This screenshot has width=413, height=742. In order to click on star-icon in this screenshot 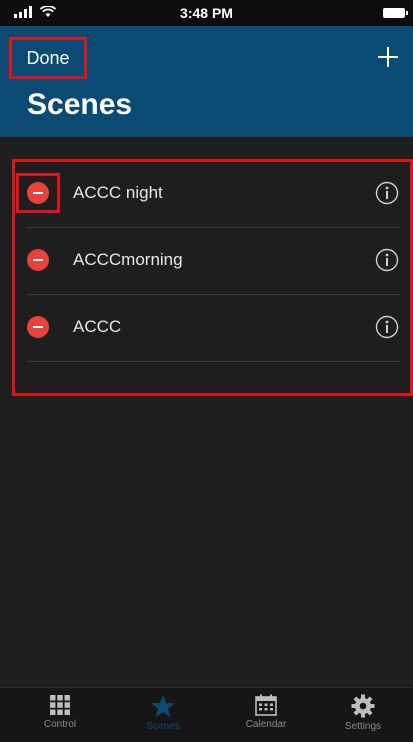, I will do `click(163, 706)`.